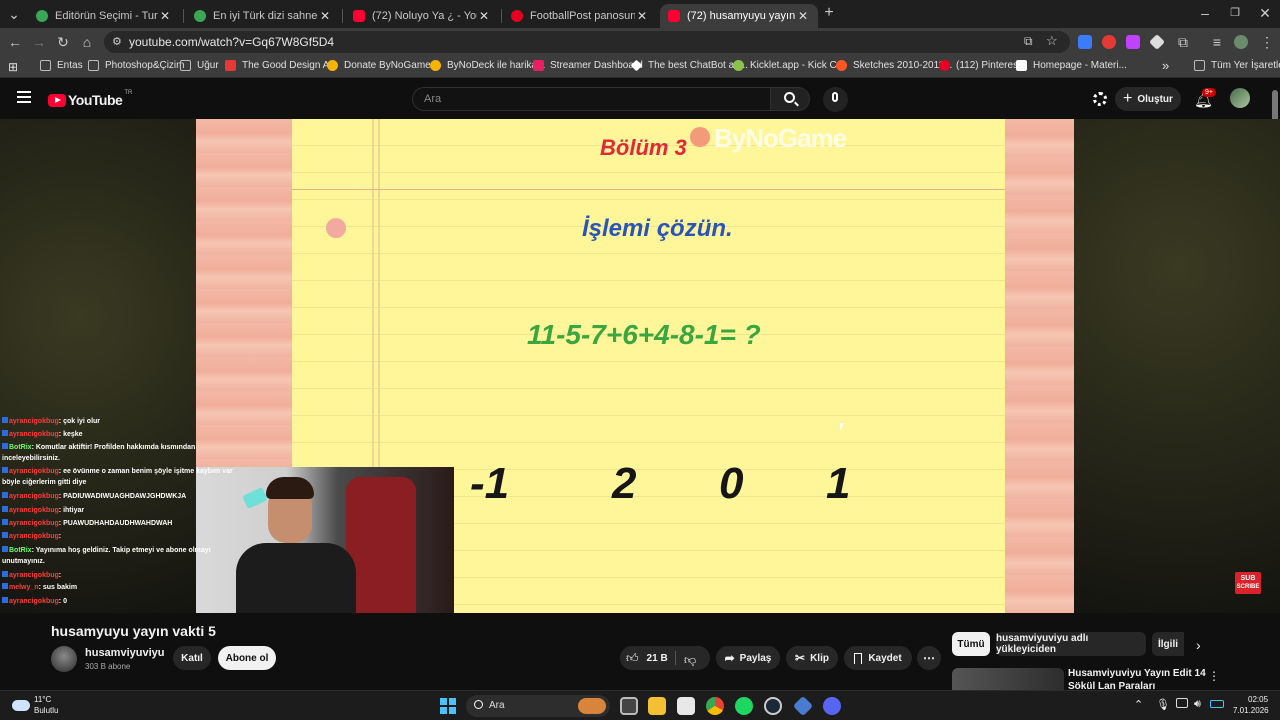 Image resolution: width=1280 pixels, height=720 pixels. I want to click on chip-next-chevron-icon: ›, so click(1198, 645).